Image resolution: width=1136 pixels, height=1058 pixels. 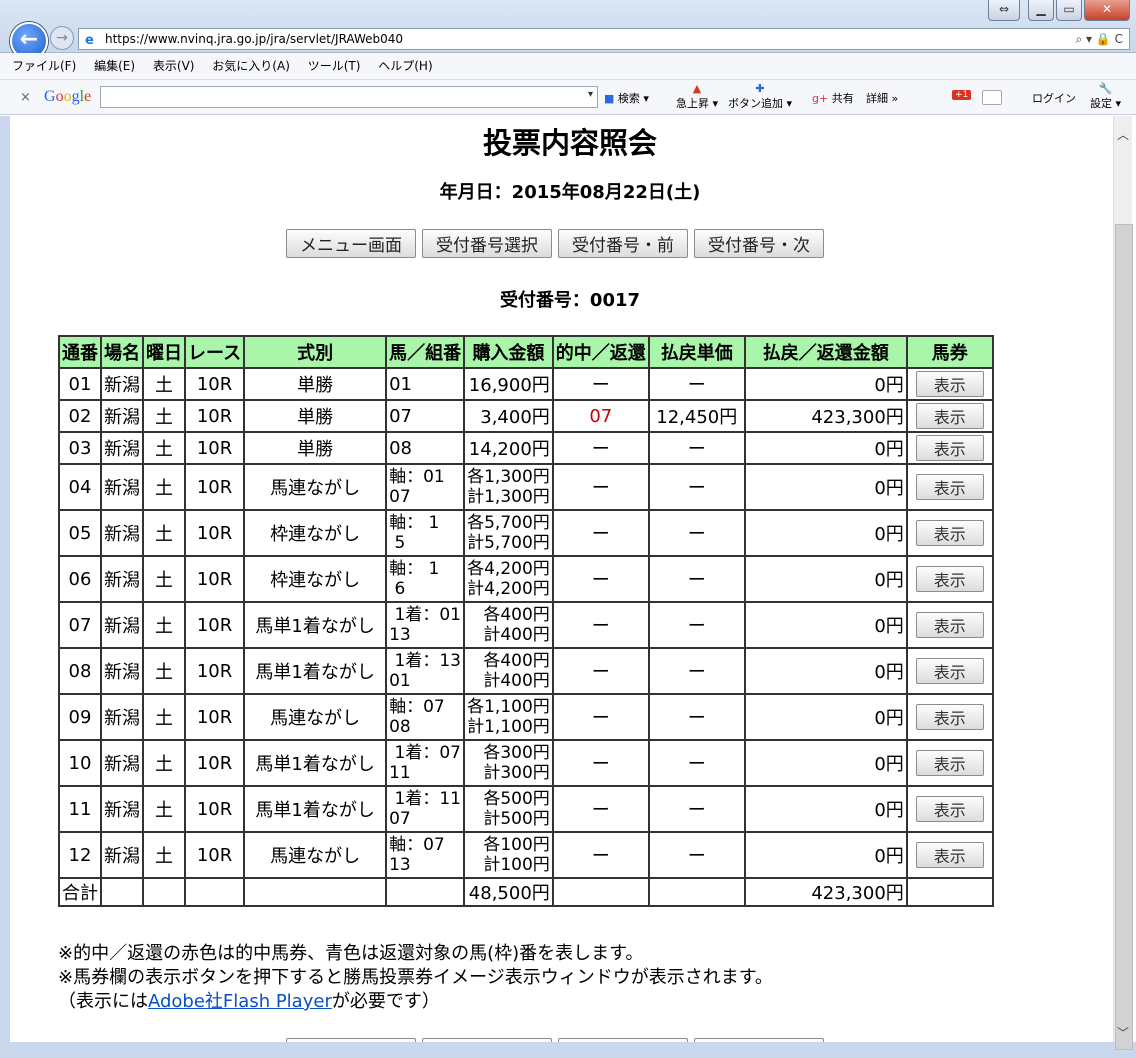 I want to click on menu-tools: ツール(T), so click(x=334, y=66).